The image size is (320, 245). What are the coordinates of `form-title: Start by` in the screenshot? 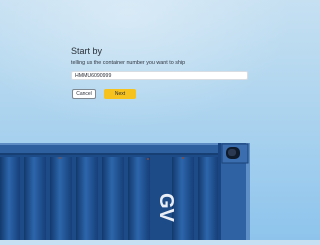 It's located at (87, 51).